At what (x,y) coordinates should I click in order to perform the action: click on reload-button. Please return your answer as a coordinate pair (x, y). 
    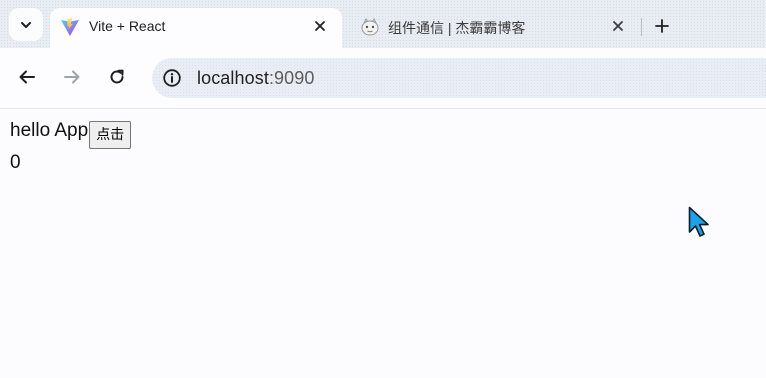
    Looking at the image, I should click on (117, 77).